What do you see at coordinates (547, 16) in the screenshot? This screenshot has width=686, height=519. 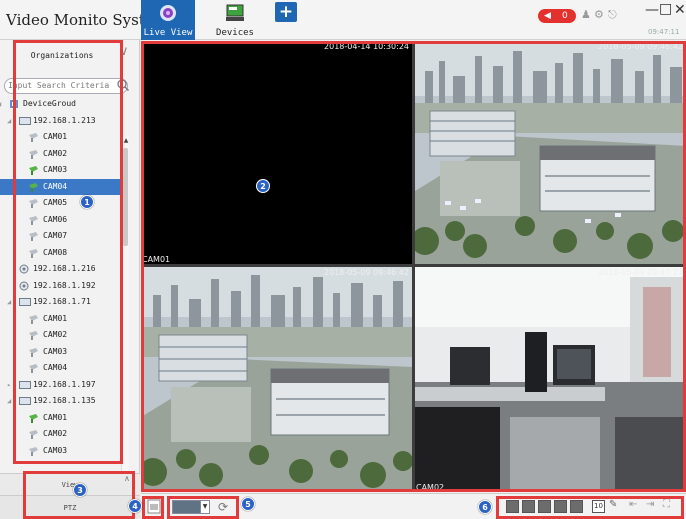 I see `speaker-icon: ◀` at bounding box center [547, 16].